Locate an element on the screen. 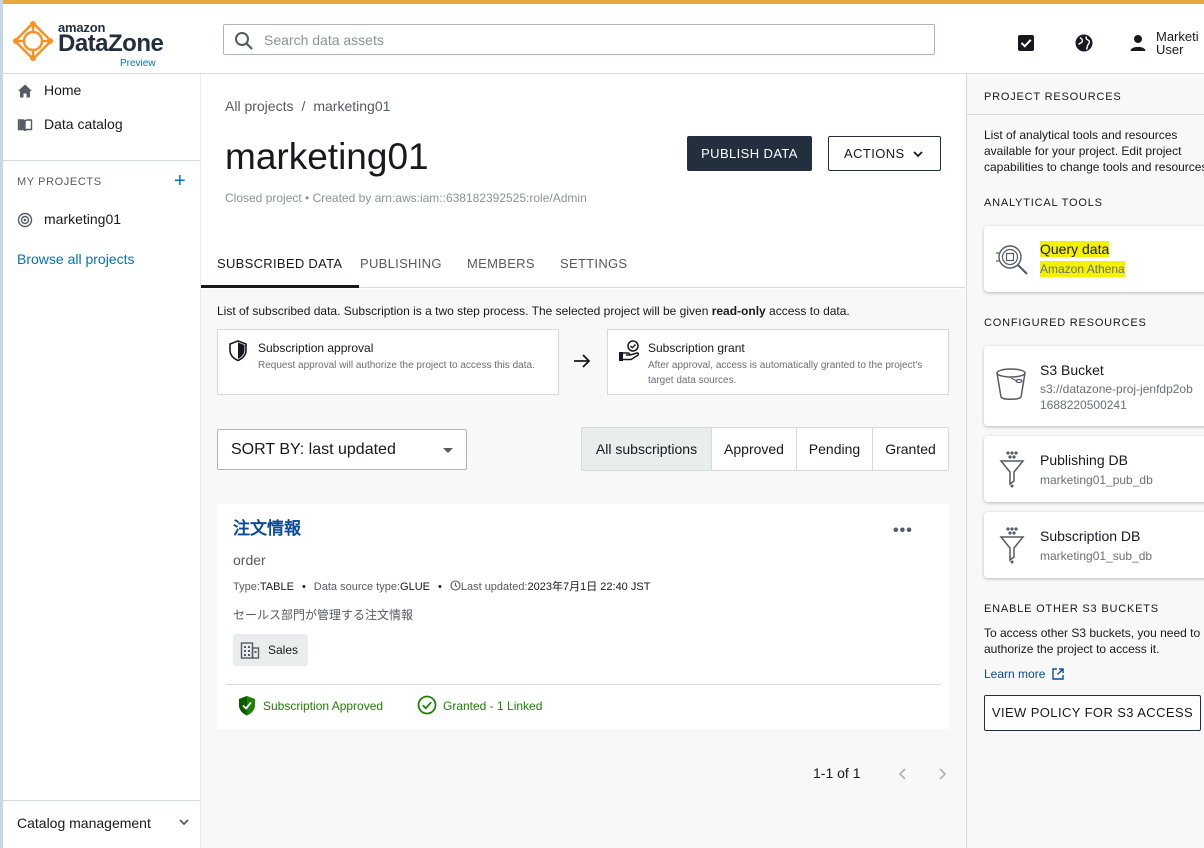 The height and width of the screenshot is (848, 1204). search-placeholder: Search data assets is located at coordinates (324, 40).